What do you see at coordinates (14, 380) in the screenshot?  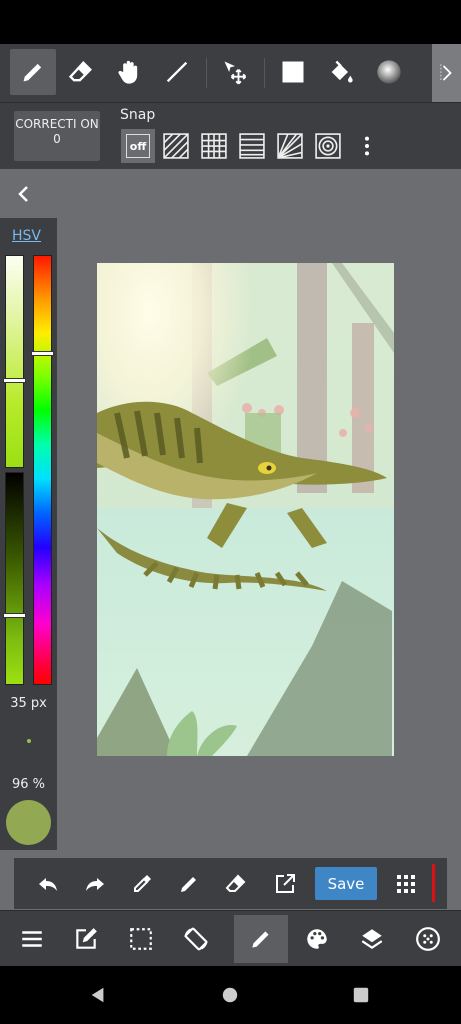 I see `saturation-slider-handle` at bounding box center [14, 380].